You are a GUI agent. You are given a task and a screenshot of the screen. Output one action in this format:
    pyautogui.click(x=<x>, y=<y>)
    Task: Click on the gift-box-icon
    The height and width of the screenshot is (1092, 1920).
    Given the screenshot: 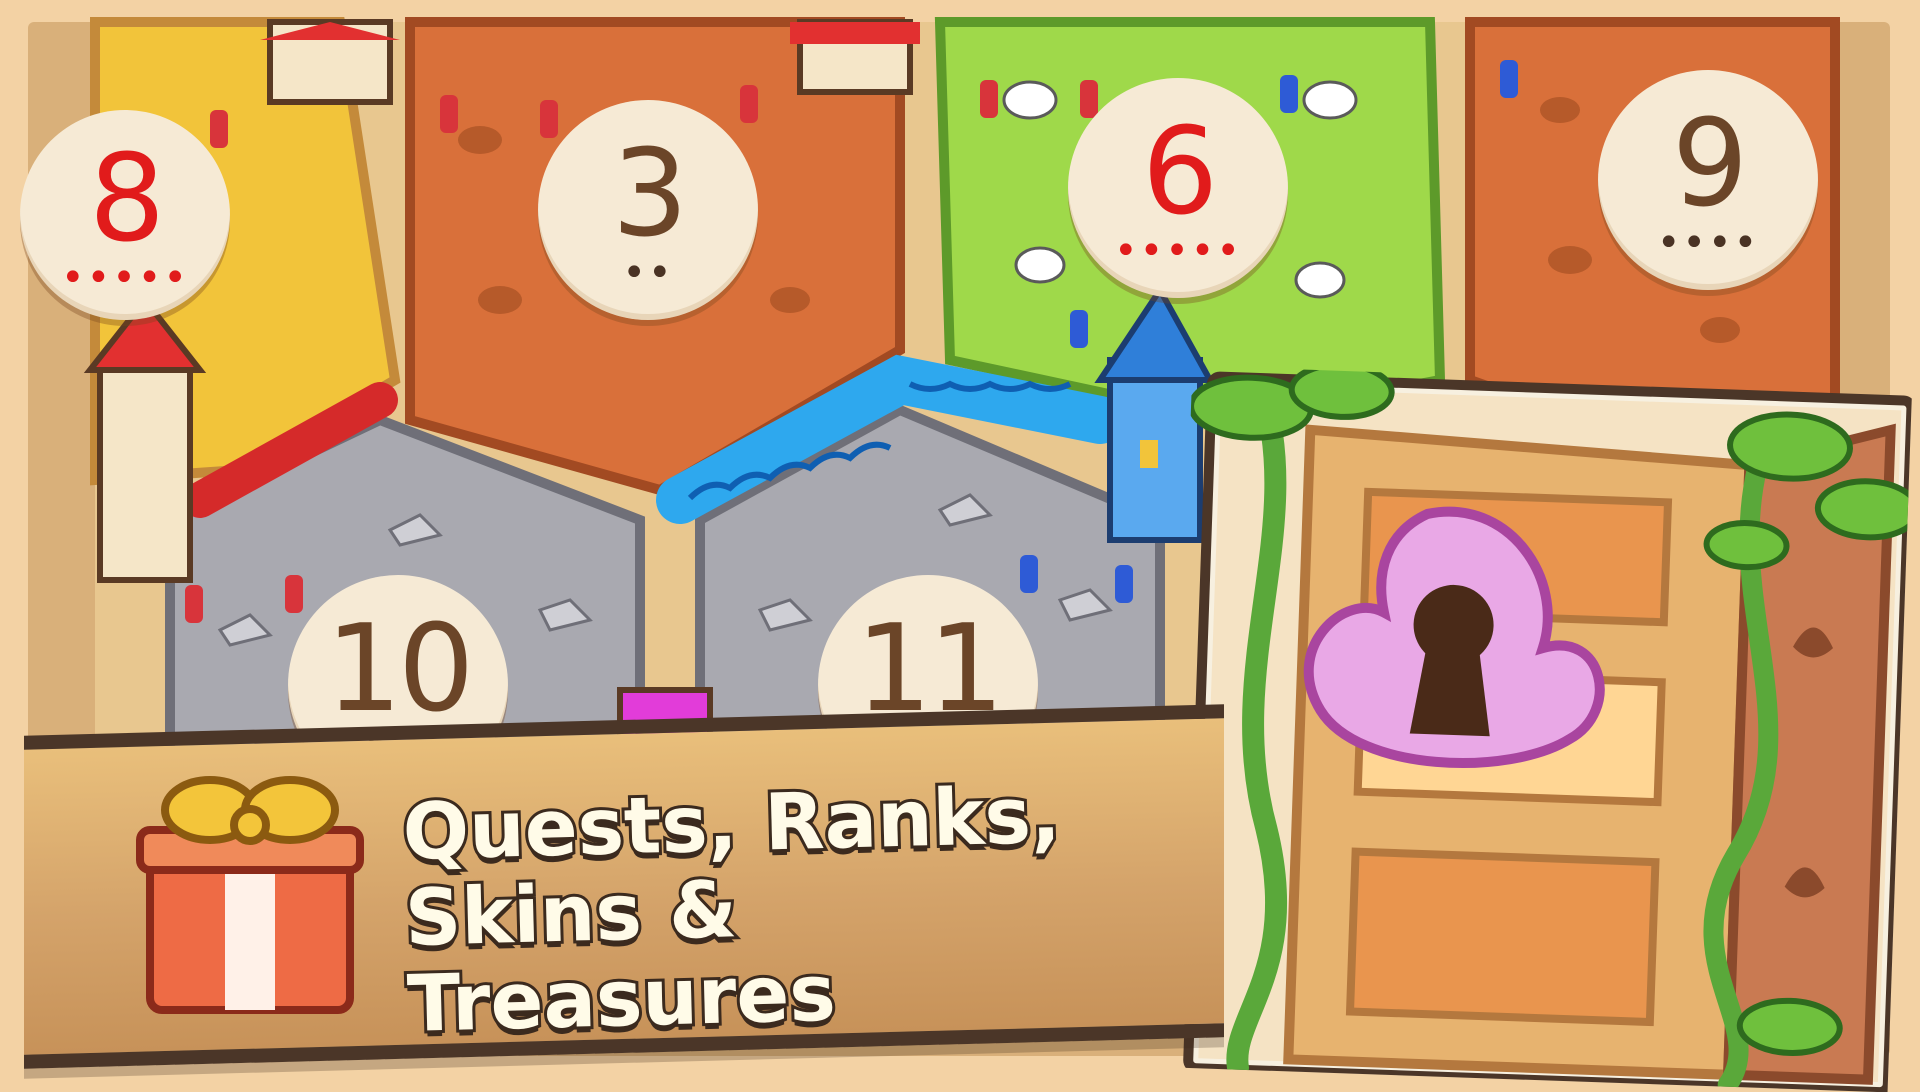 What is the action you would take?
    pyautogui.click(x=250, y=895)
    